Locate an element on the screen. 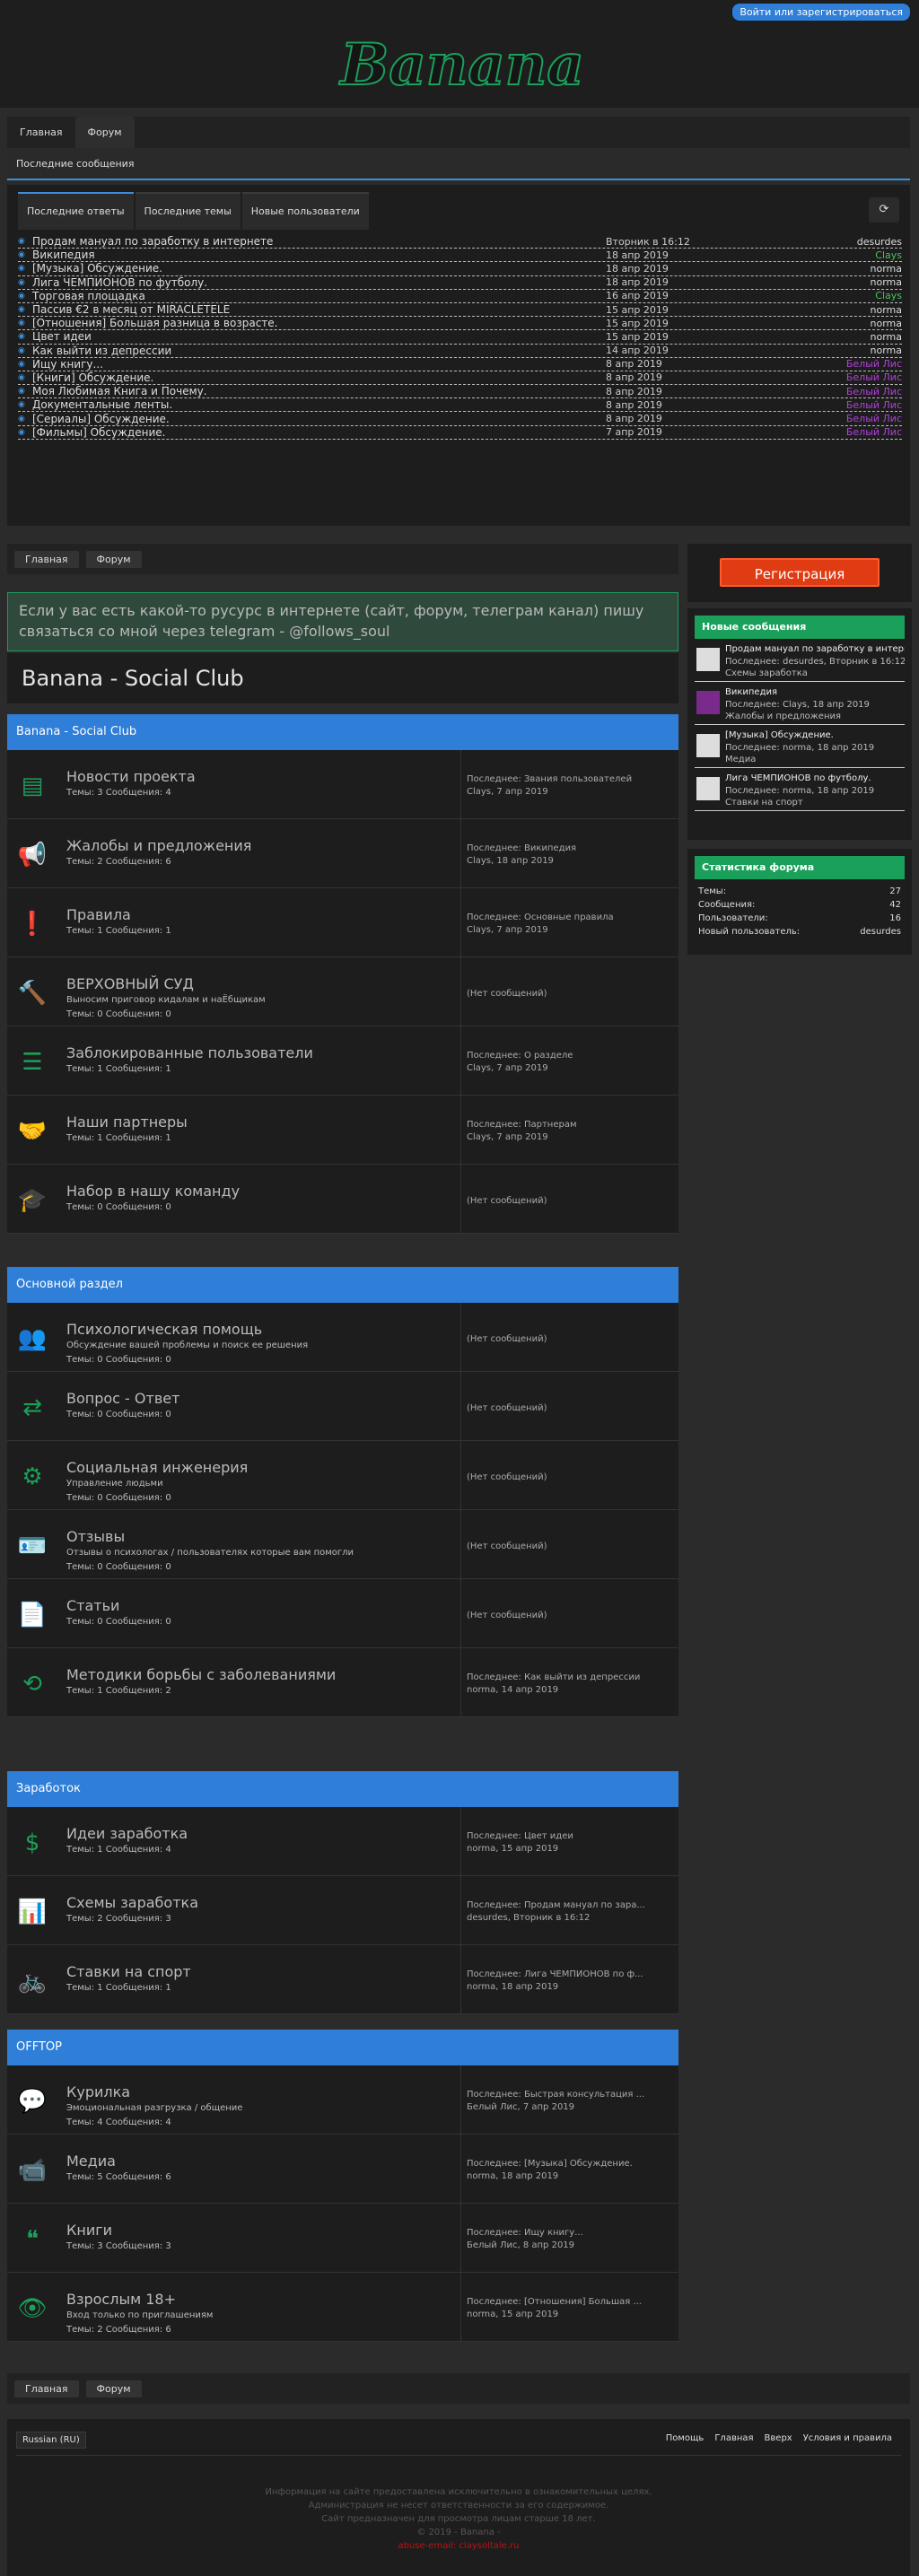 Image resolution: width=919 pixels, height=2576 pixels. recent-user: desurdes is located at coordinates (834, 242).